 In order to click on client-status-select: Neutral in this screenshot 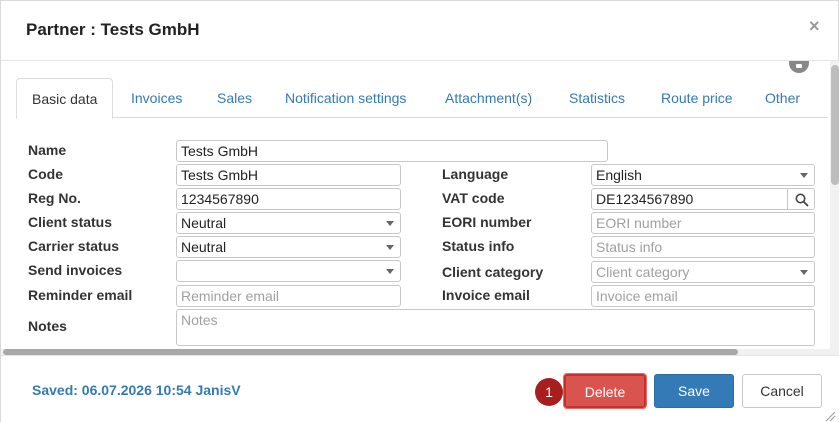, I will do `click(288, 223)`.